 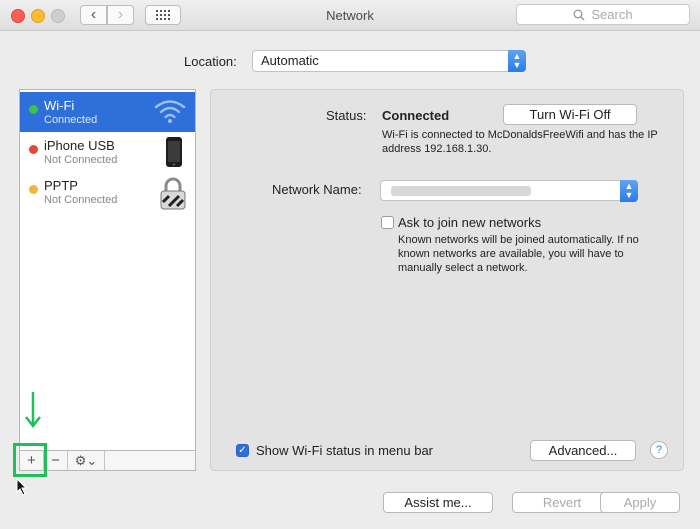 I want to click on remove-service-button: −, so click(x=56, y=460).